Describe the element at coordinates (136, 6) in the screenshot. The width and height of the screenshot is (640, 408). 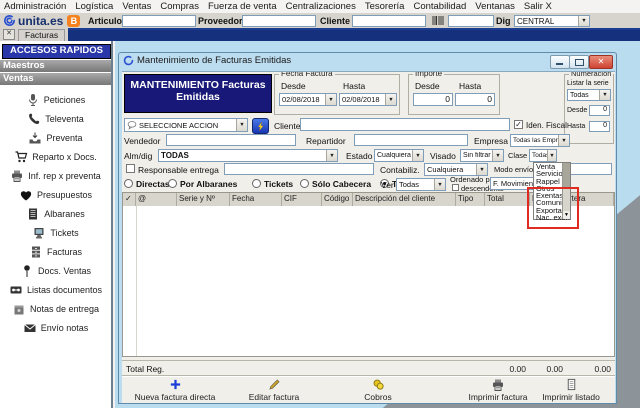
I see `menu-item-2: Ventas` at that location.